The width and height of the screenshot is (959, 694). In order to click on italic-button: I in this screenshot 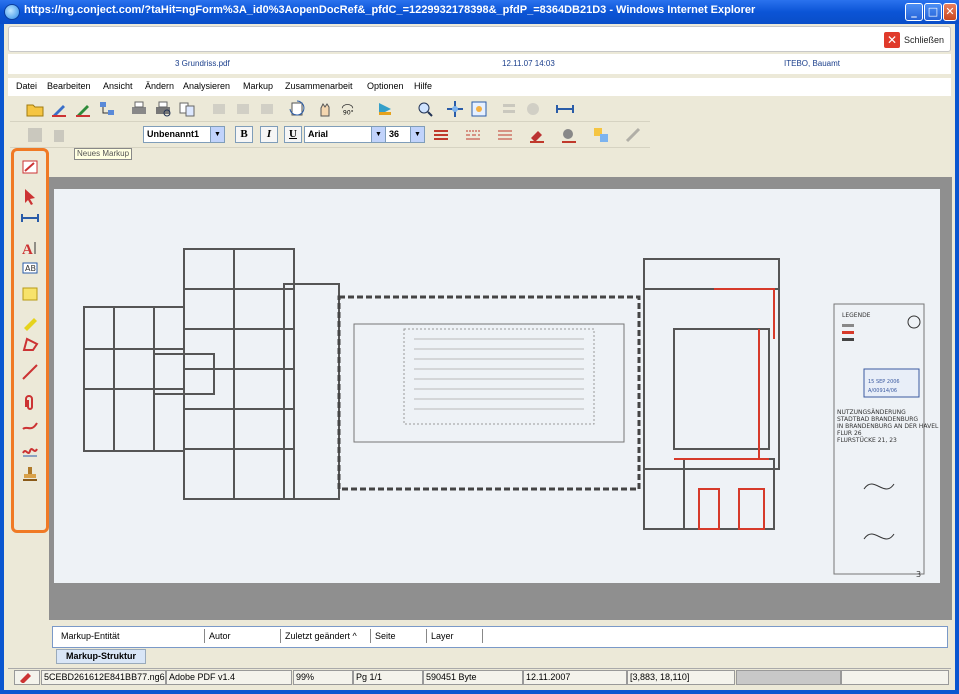, I will do `click(269, 134)`.